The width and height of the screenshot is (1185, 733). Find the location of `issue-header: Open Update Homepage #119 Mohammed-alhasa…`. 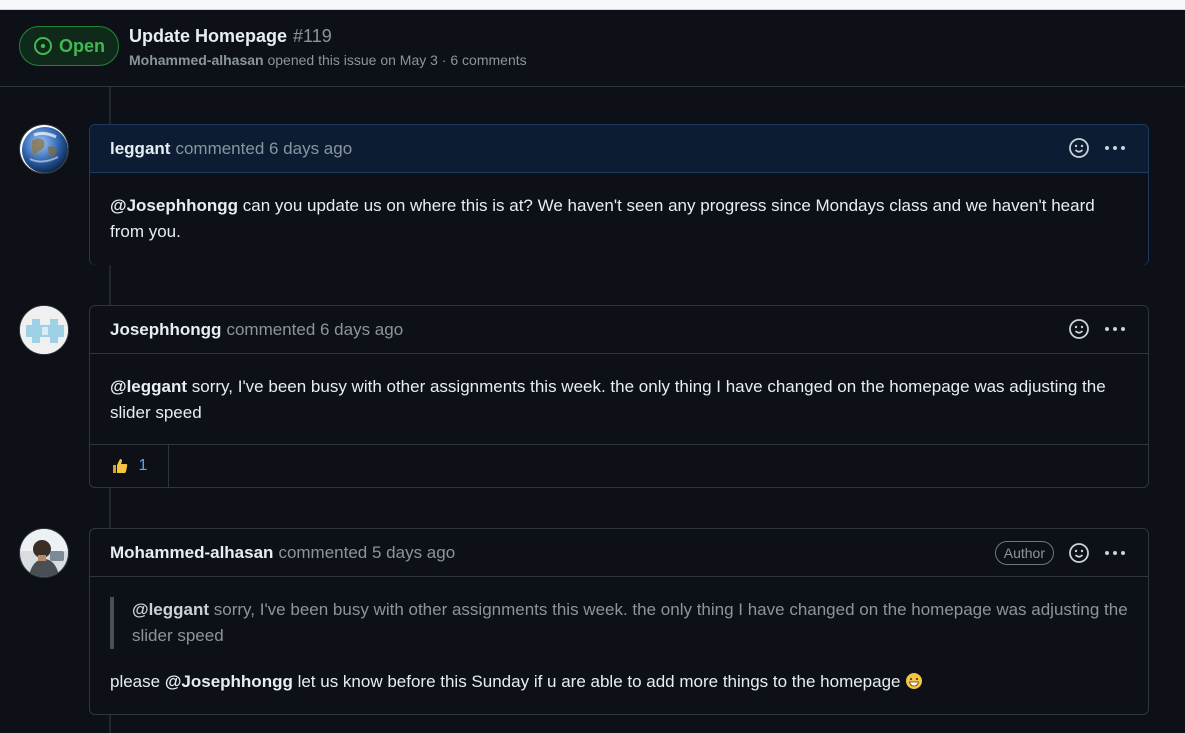

issue-header: Open Update Homepage #119 Mohammed-alhasa… is located at coordinates (592, 48).